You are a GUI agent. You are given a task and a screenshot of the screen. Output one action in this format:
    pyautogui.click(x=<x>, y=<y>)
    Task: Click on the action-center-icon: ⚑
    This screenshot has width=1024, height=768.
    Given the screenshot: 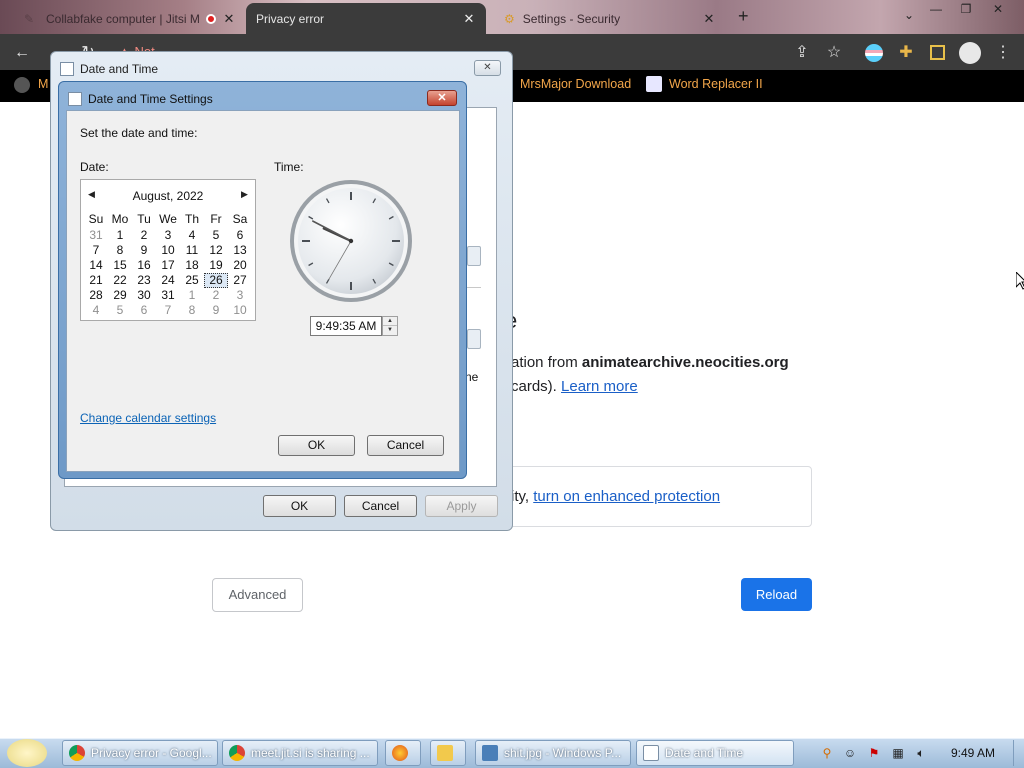 What is the action you would take?
    pyautogui.click(x=874, y=753)
    